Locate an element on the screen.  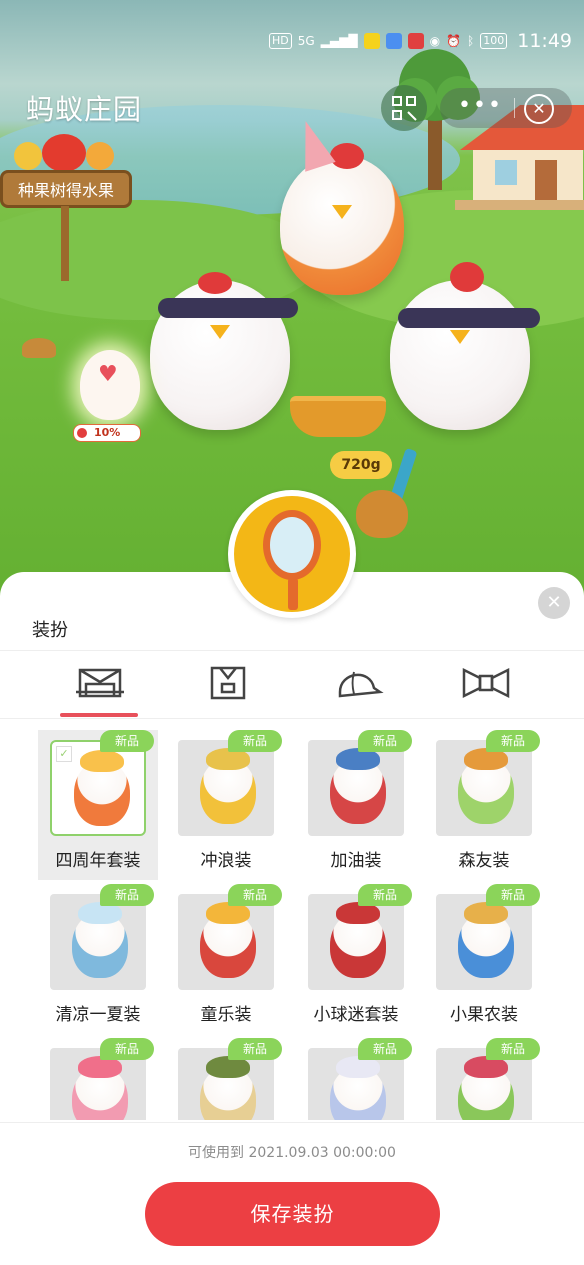
chick-party is located at coordinates (342, 225).